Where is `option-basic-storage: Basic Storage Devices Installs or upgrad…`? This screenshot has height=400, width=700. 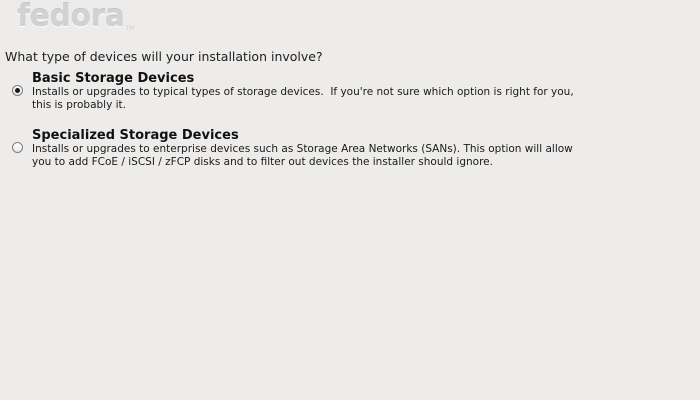
option-basic-storage: Basic Storage Devices Installs or upgrad… is located at coordinates (337, 91).